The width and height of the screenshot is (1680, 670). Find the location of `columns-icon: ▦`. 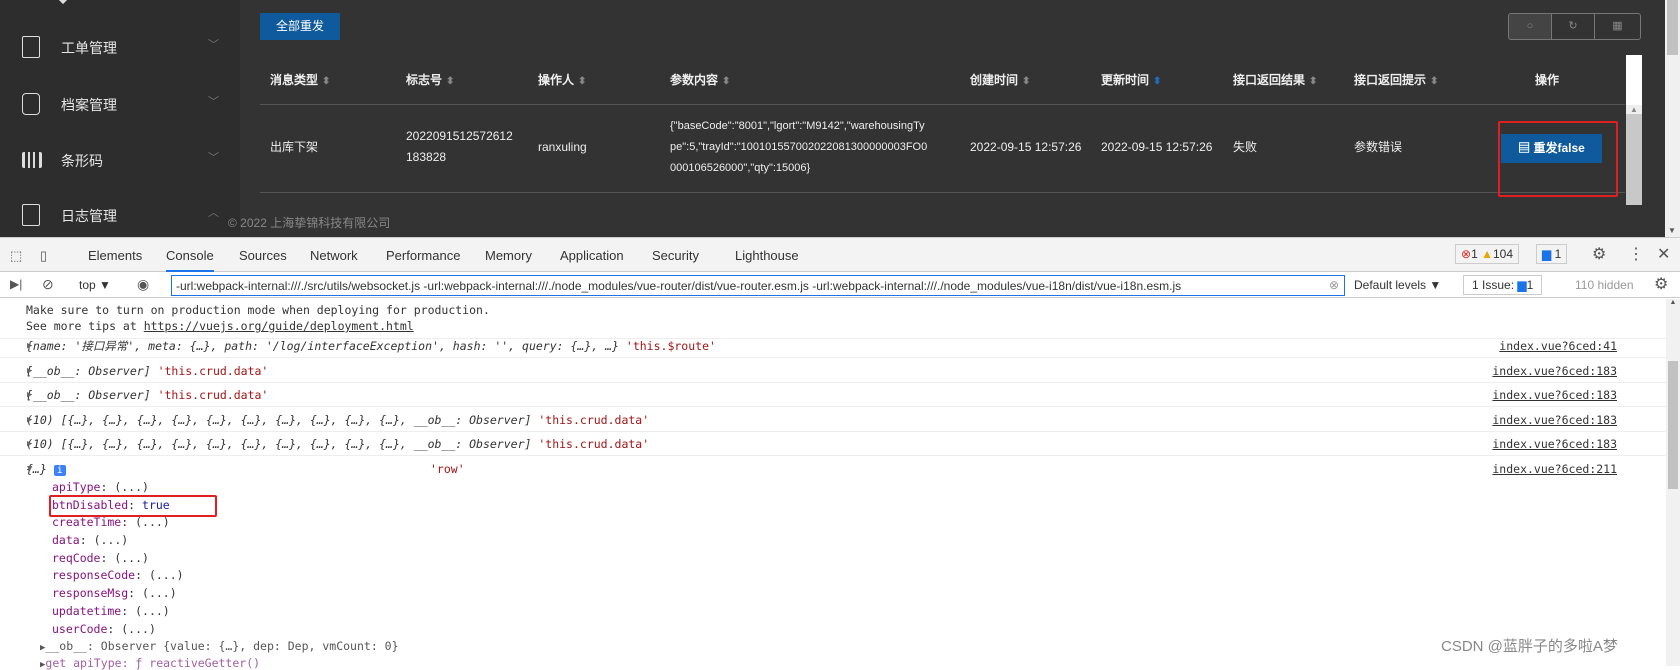

columns-icon: ▦ is located at coordinates (1617, 26).